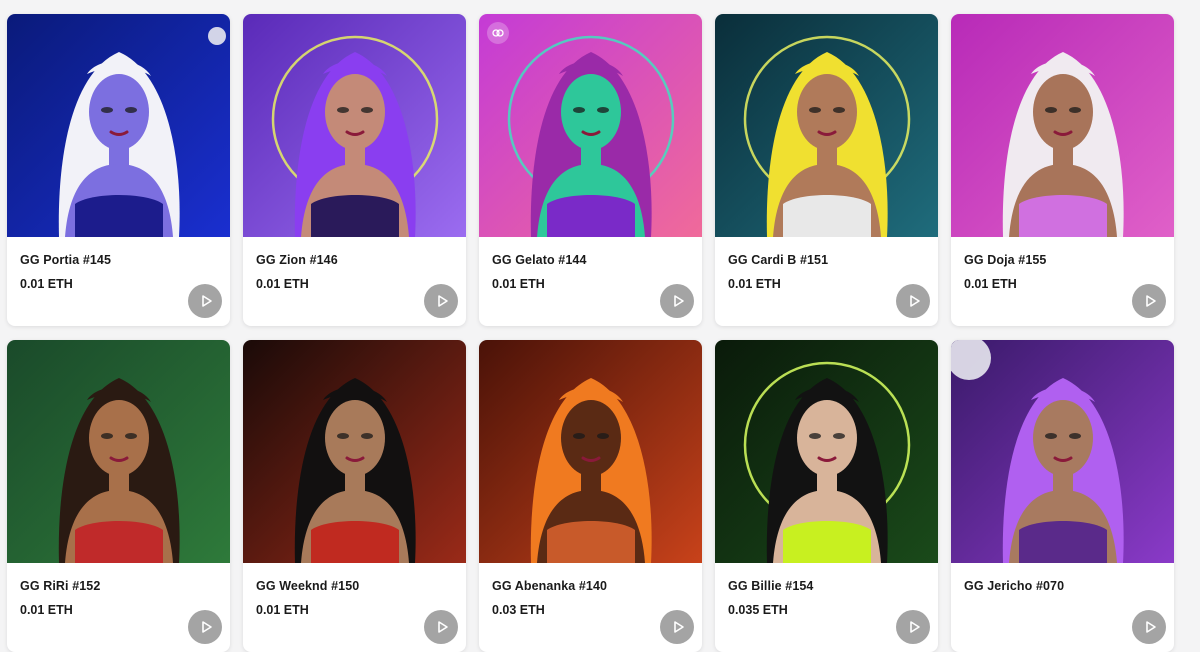 This screenshot has height=652, width=1200. I want to click on nft-card-billie: GG Billie #154 0.035 ETH, so click(826, 496).